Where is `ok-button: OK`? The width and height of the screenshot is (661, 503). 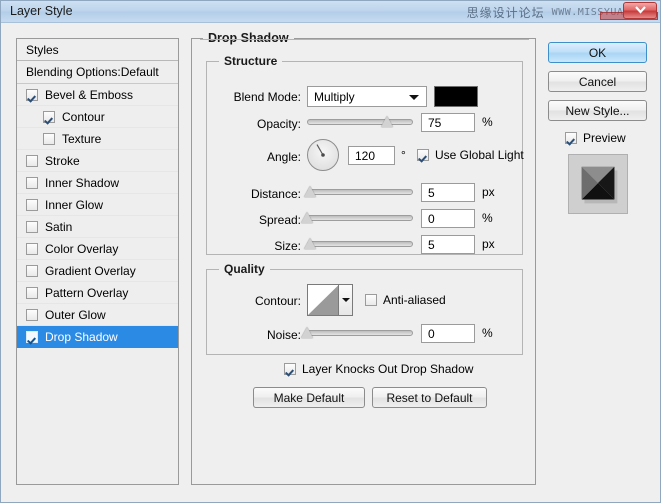 ok-button: OK is located at coordinates (597, 52).